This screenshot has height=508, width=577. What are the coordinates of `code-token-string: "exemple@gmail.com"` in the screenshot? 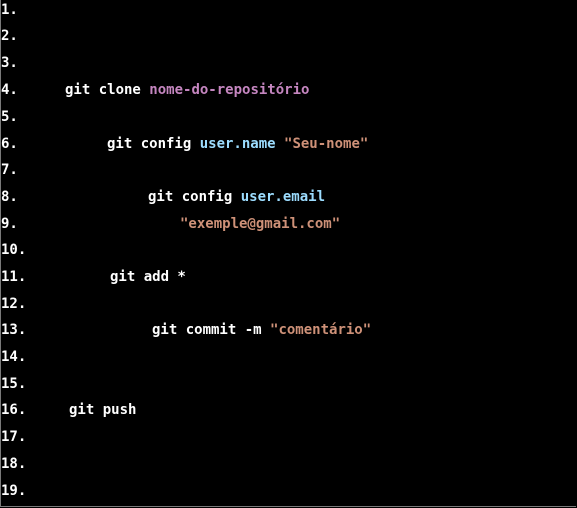 It's located at (260, 224).